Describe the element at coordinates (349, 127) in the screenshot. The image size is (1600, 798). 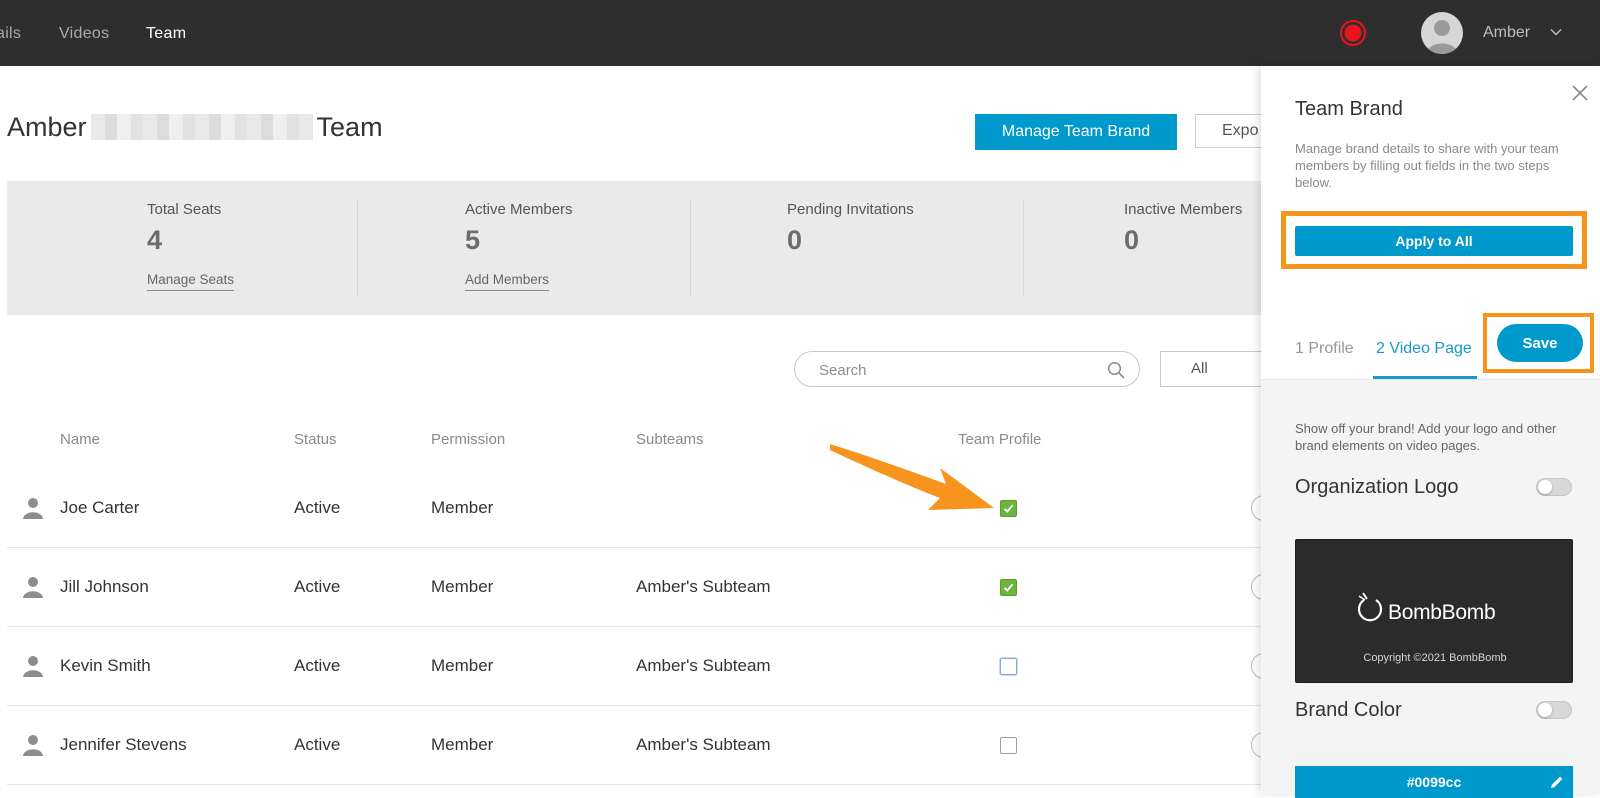
I see `page-title-suffix: Team` at that location.